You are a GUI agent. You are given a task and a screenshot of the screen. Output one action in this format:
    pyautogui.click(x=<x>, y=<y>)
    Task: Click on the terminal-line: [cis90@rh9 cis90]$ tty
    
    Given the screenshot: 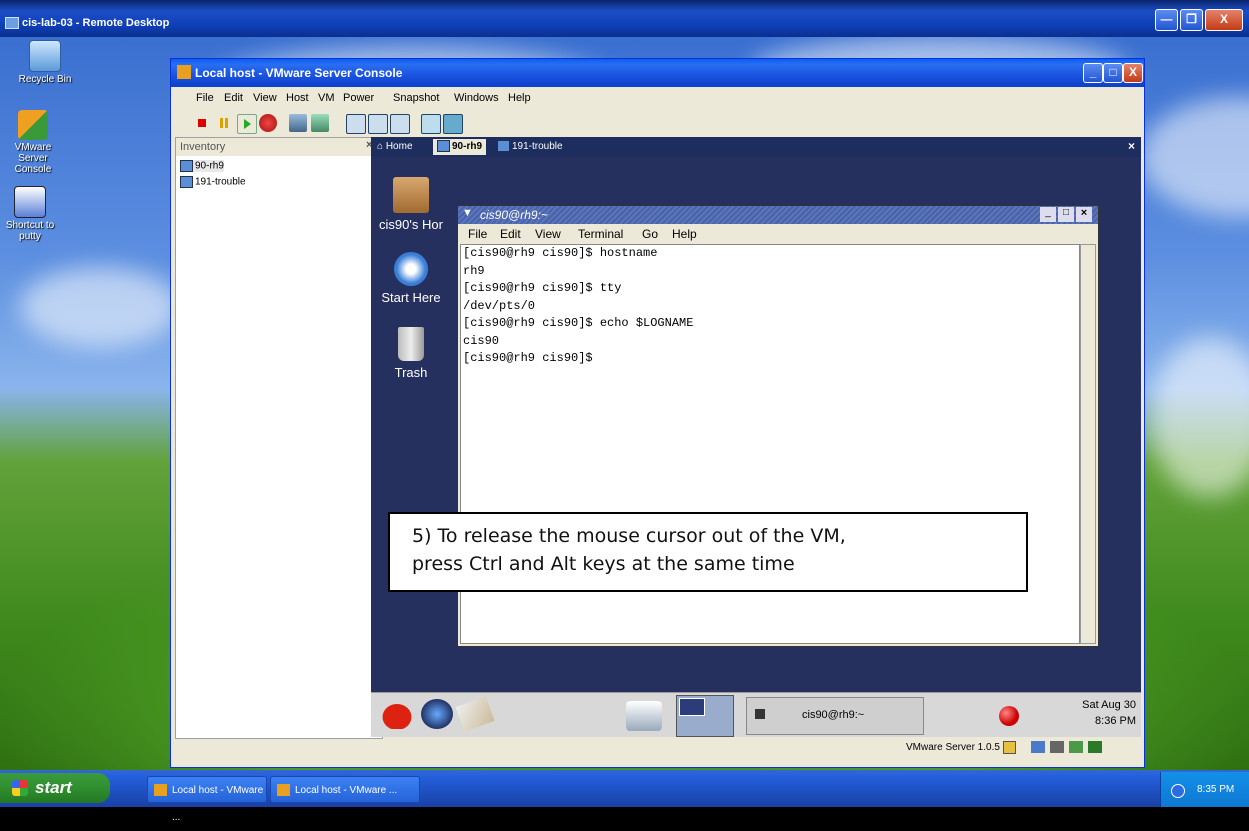 What is the action you would take?
    pyautogui.click(x=542, y=288)
    